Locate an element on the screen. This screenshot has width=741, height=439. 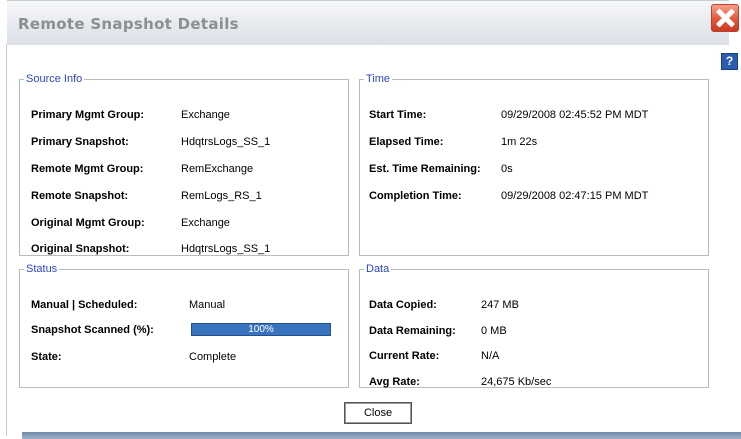
close-icon is located at coordinates (725, 18).